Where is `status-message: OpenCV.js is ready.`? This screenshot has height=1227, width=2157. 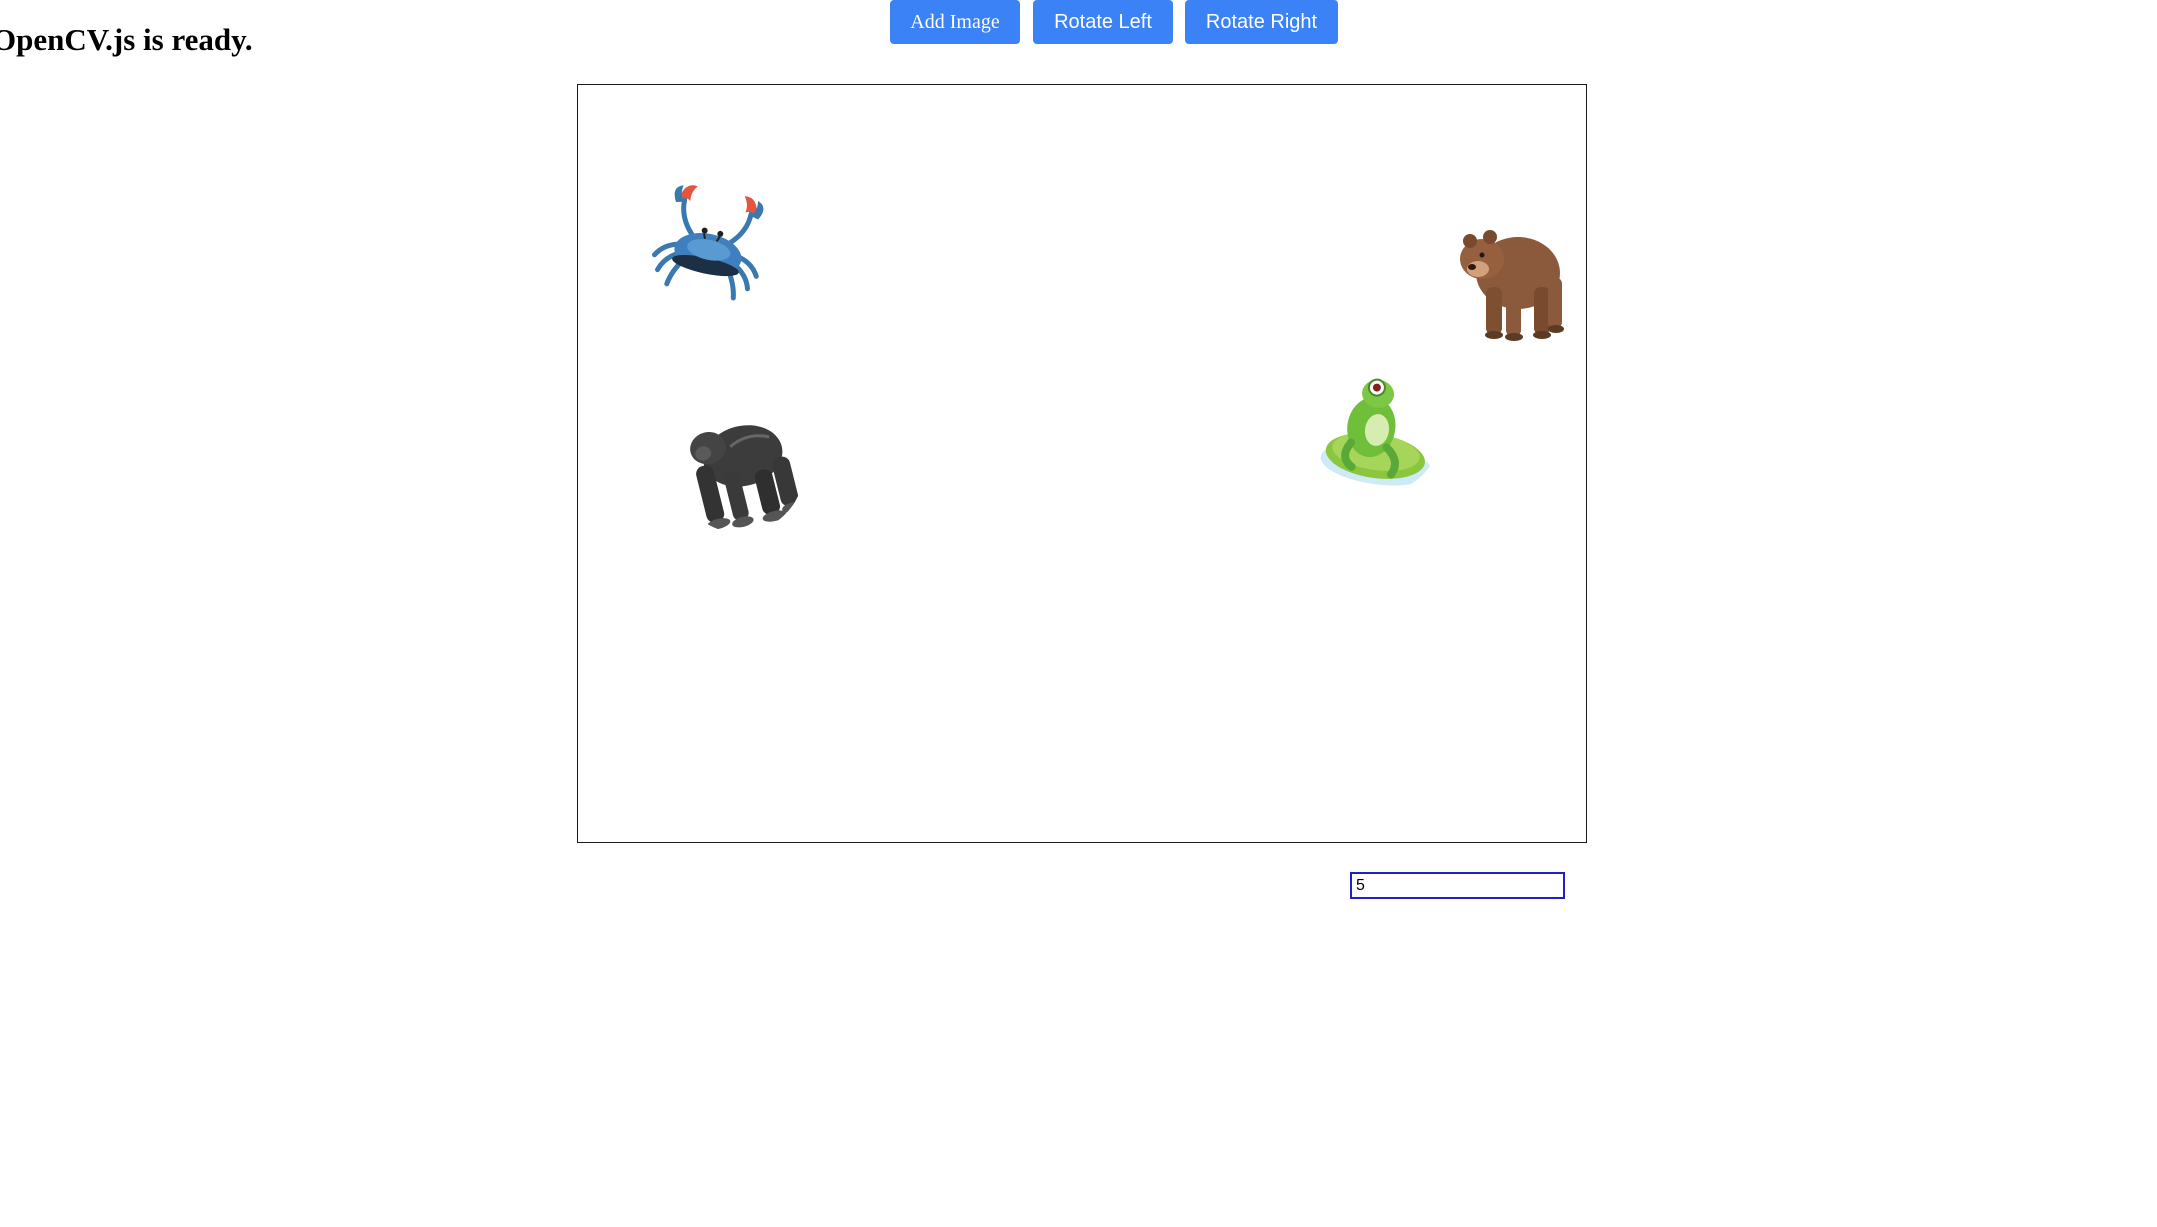 status-message: OpenCV.js is ready. is located at coordinates (126, 39).